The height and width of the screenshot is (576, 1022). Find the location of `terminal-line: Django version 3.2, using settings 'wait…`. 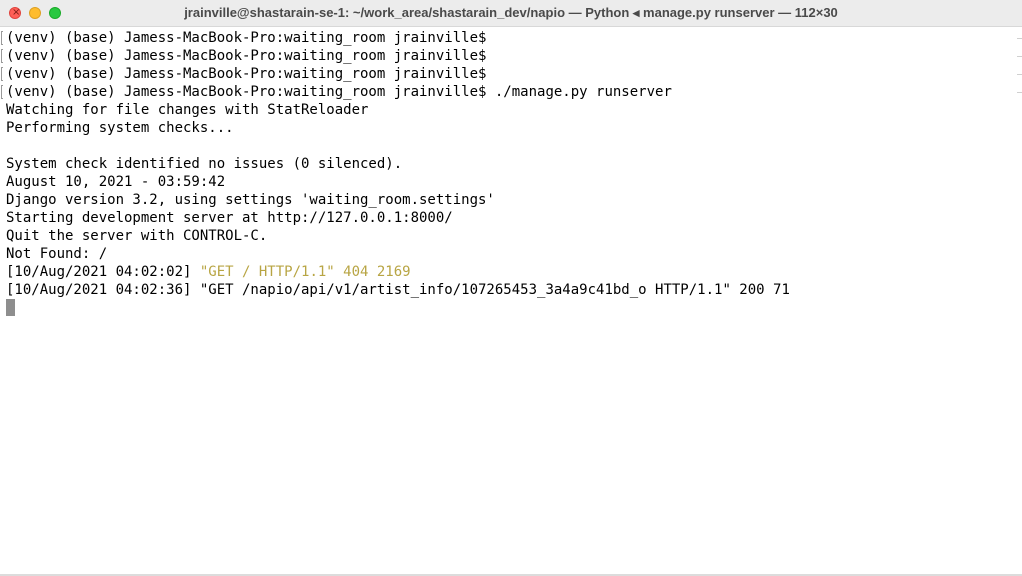

terminal-line: Django version 3.2, using settings 'wait… is located at coordinates (250, 200).